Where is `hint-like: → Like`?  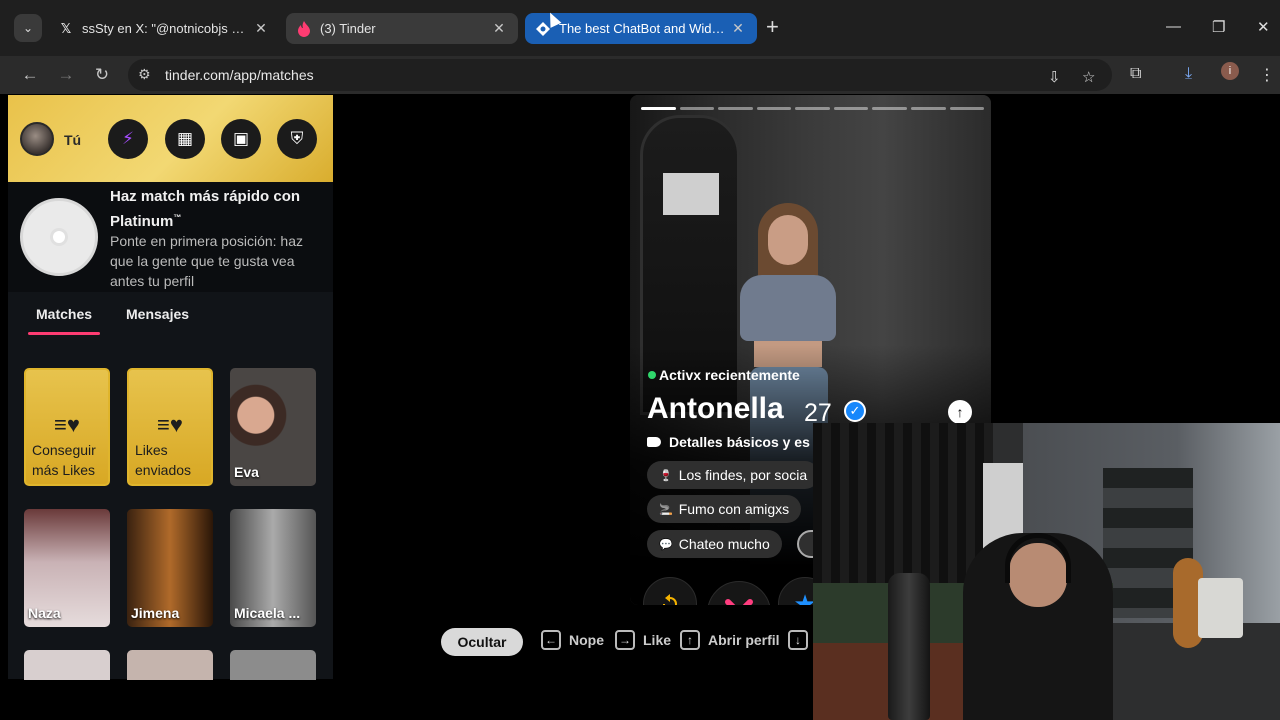 hint-like: → Like is located at coordinates (643, 640).